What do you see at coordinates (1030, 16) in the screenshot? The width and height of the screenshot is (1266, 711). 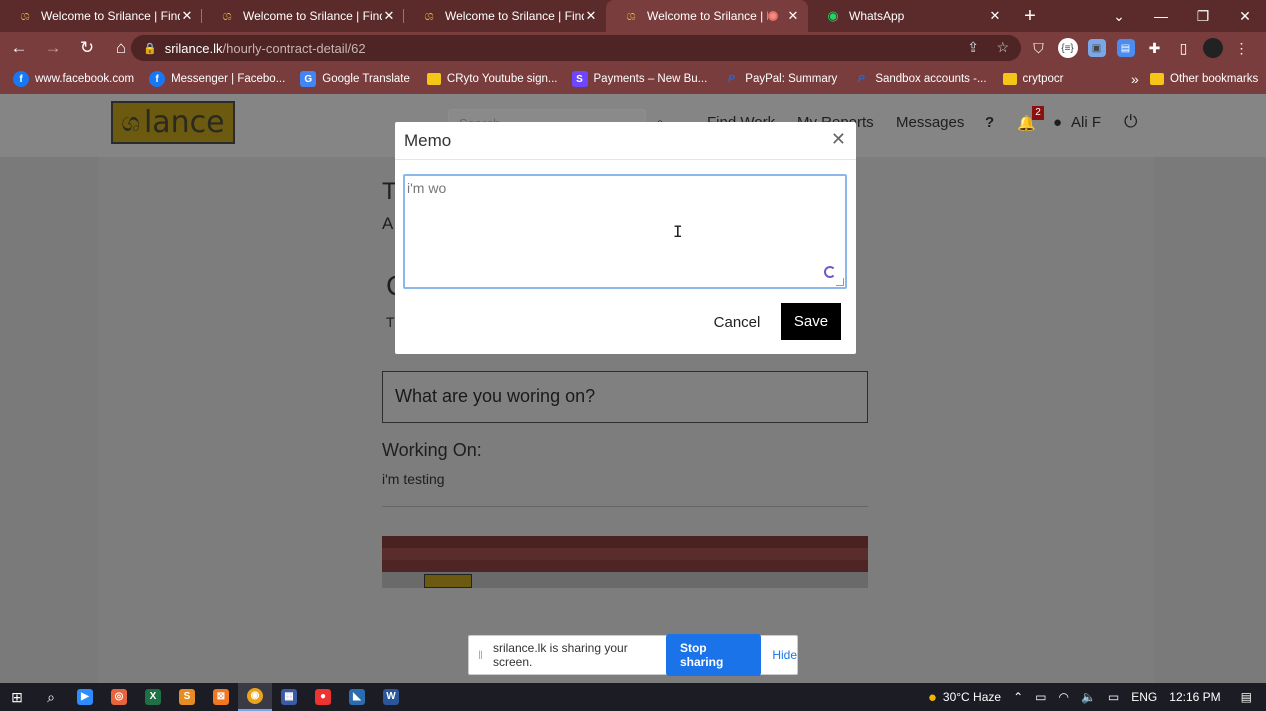 I see `new-tab-icon: +` at bounding box center [1030, 16].